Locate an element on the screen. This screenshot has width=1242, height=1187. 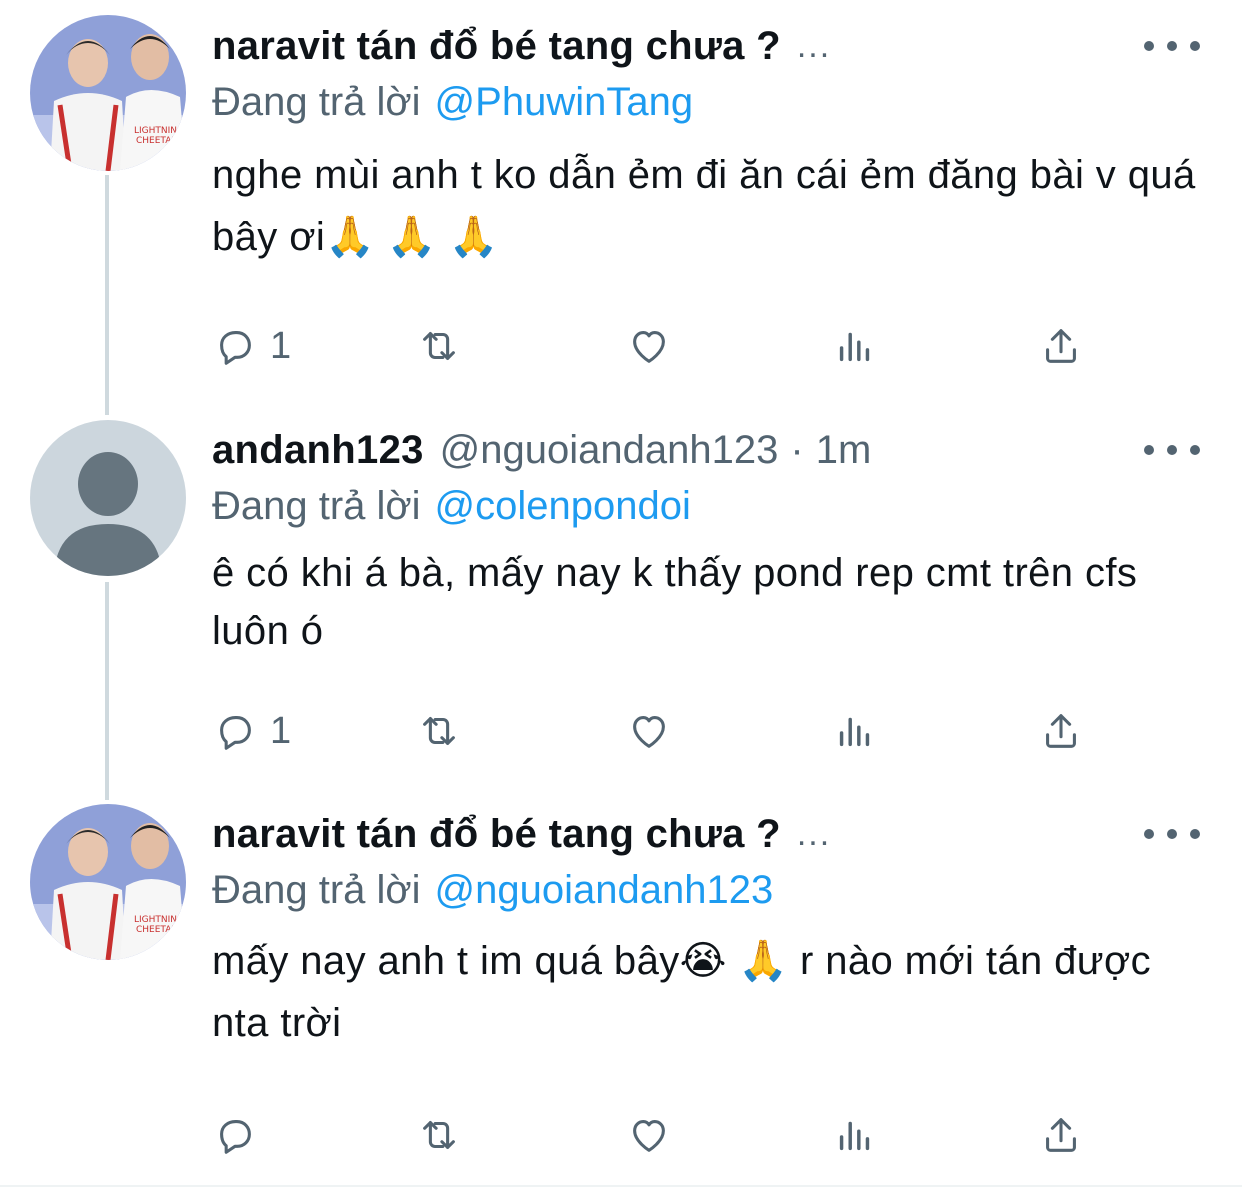
author-name: andanh123 is located at coordinates (318, 450).